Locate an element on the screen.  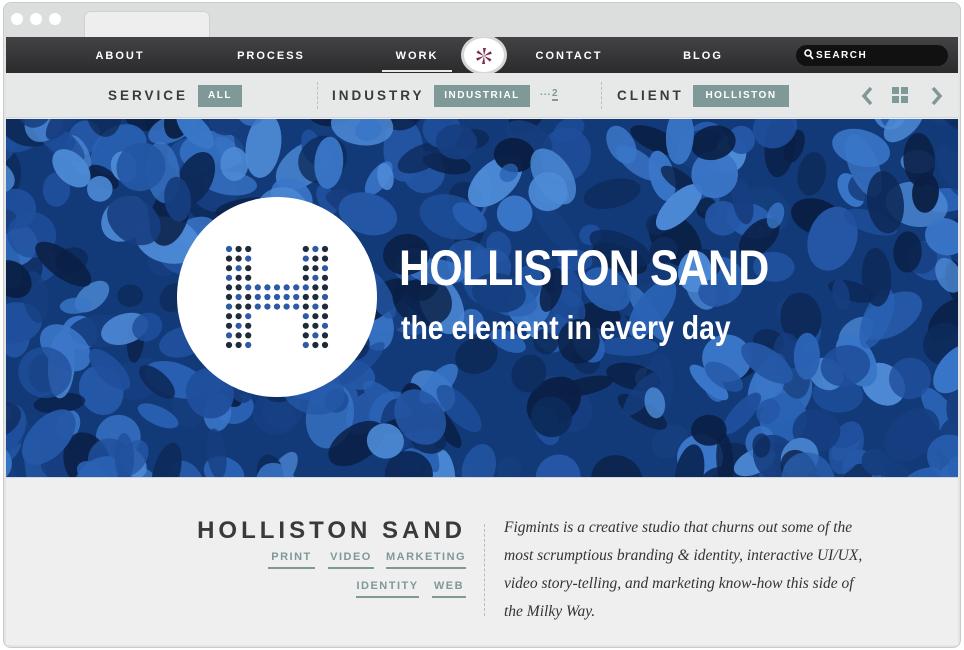
browser-chrome is located at coordinates (482, 20).